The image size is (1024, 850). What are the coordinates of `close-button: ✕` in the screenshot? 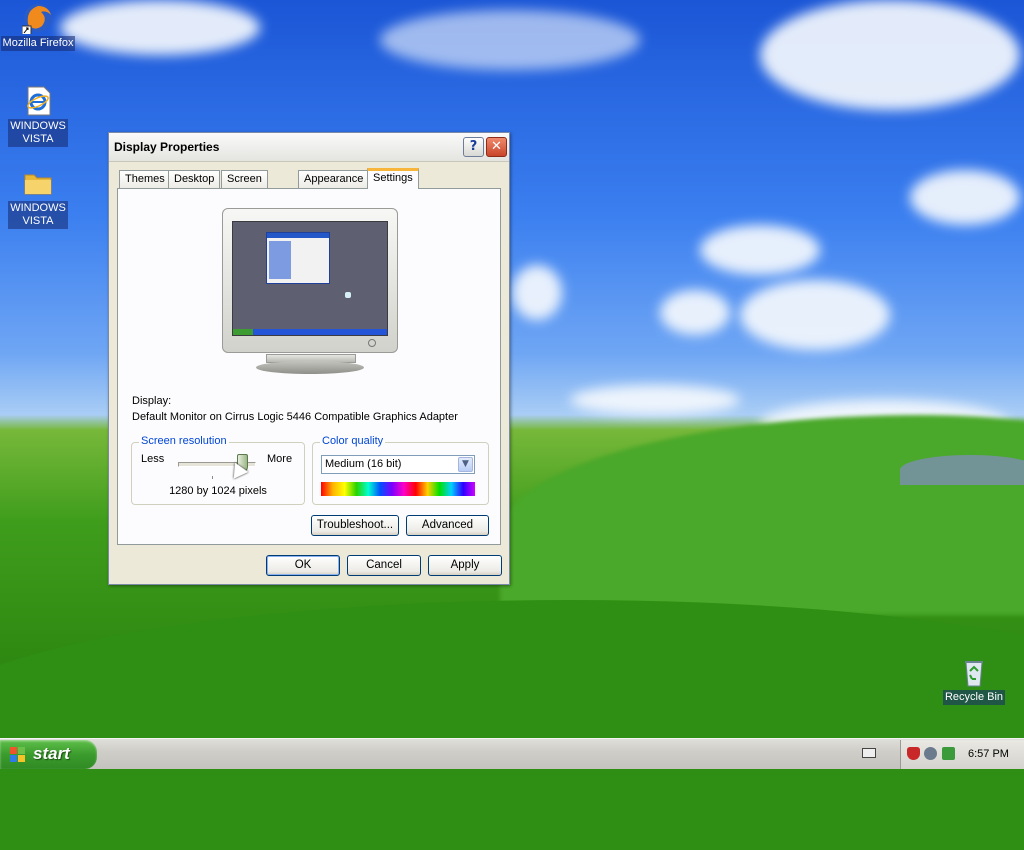 It's located at (496, 147).